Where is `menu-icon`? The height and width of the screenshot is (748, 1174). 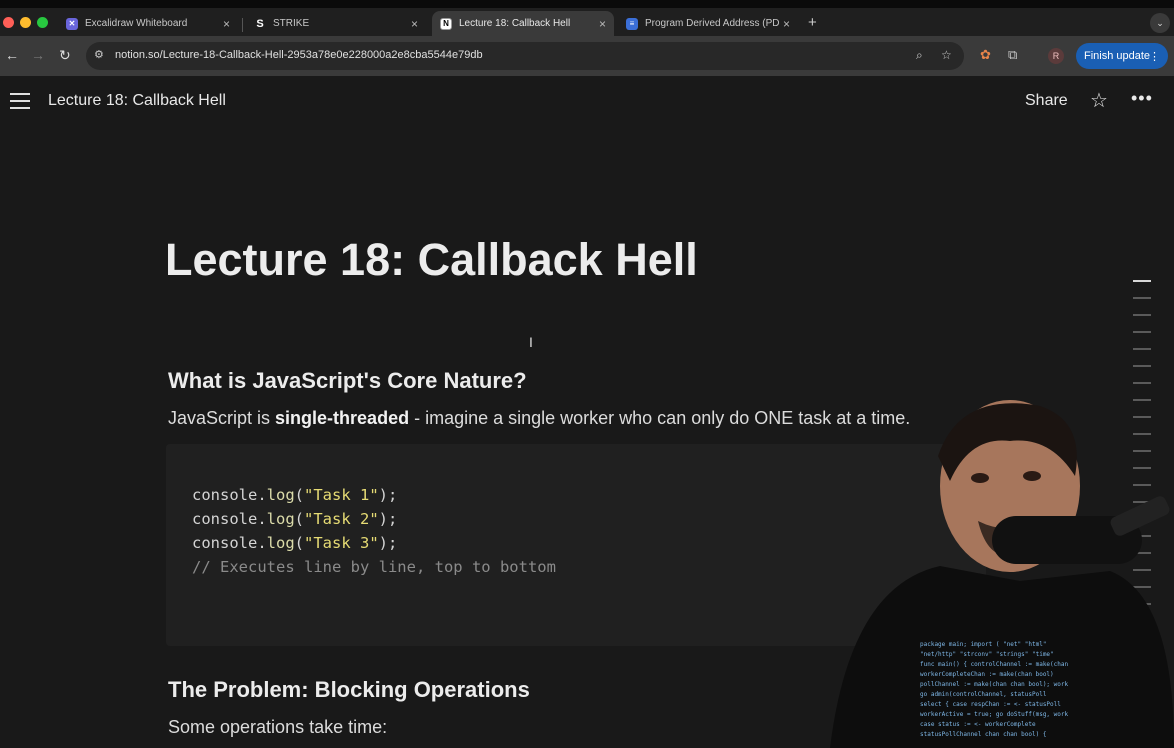 menu-icon is located at coordinates (20, 101).